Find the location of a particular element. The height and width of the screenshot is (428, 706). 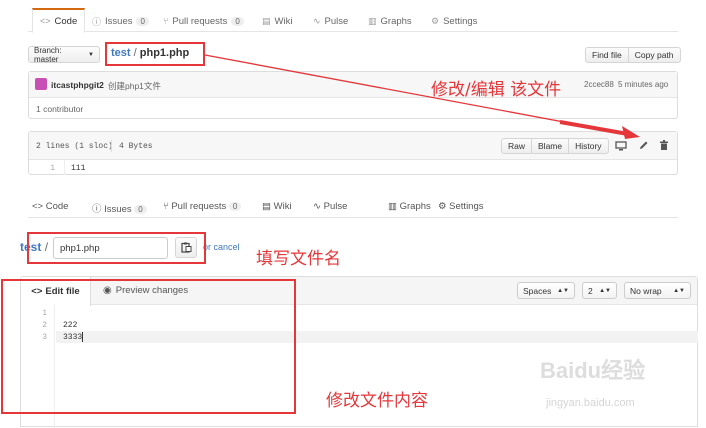

watermark-url: jingyan.baidu.com is located at coordinates (590, 403).